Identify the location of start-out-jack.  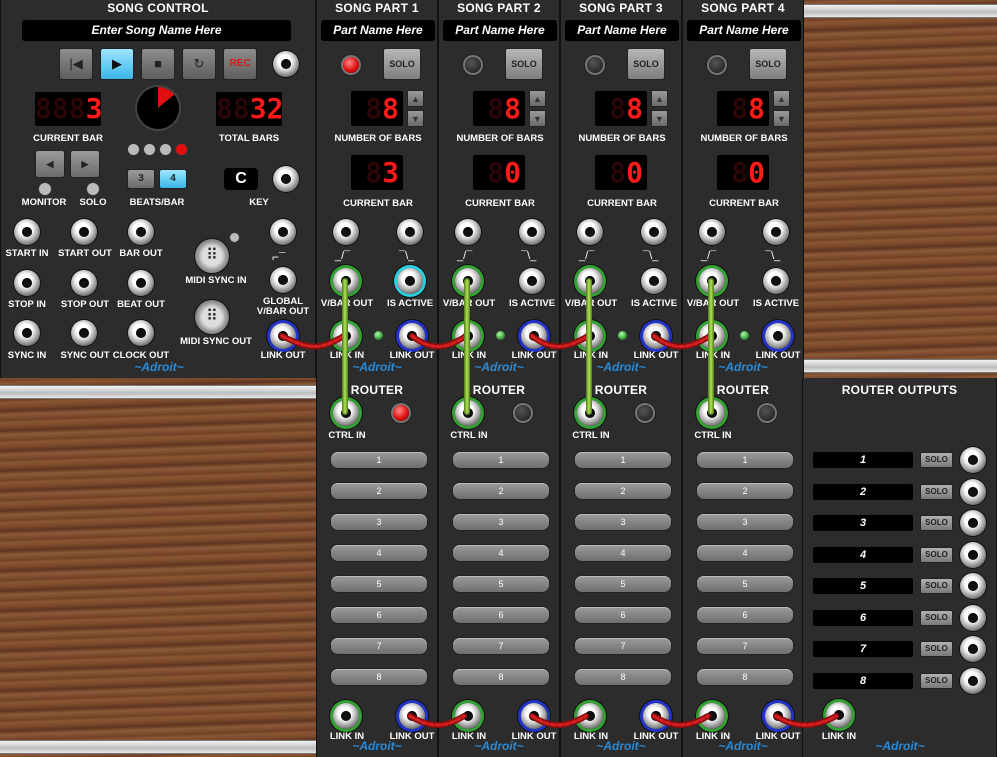
(84, 232).